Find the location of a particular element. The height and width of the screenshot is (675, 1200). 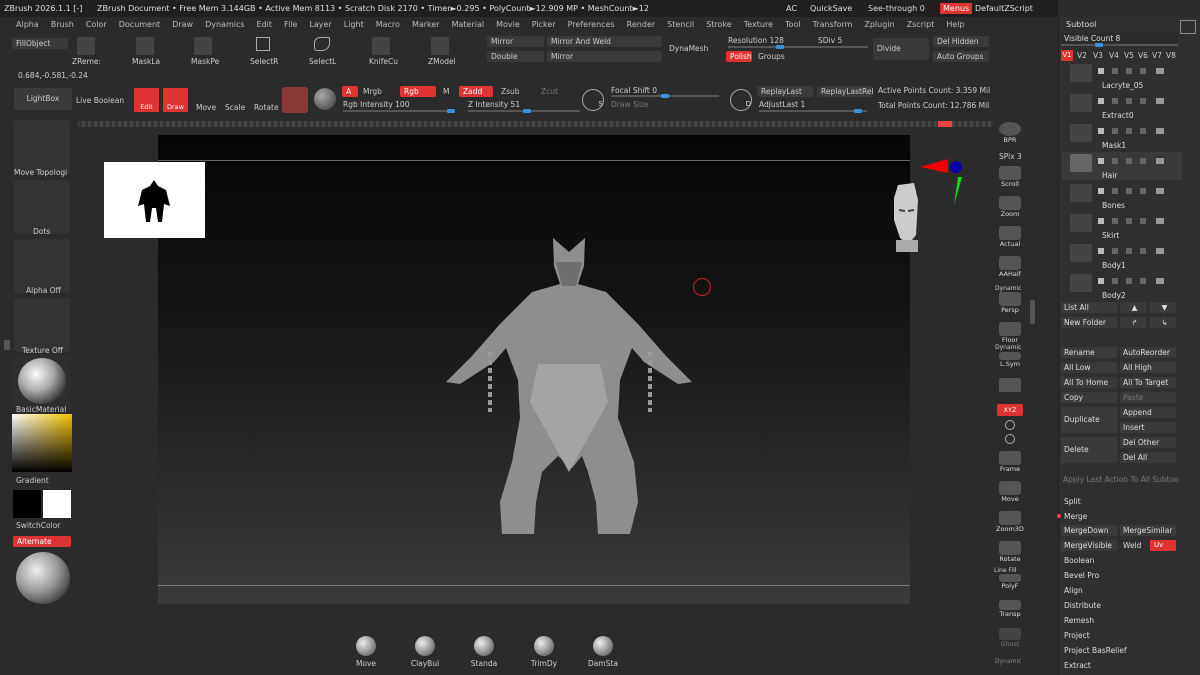

version-v2: V2 is located at coordinates (1082, 55).